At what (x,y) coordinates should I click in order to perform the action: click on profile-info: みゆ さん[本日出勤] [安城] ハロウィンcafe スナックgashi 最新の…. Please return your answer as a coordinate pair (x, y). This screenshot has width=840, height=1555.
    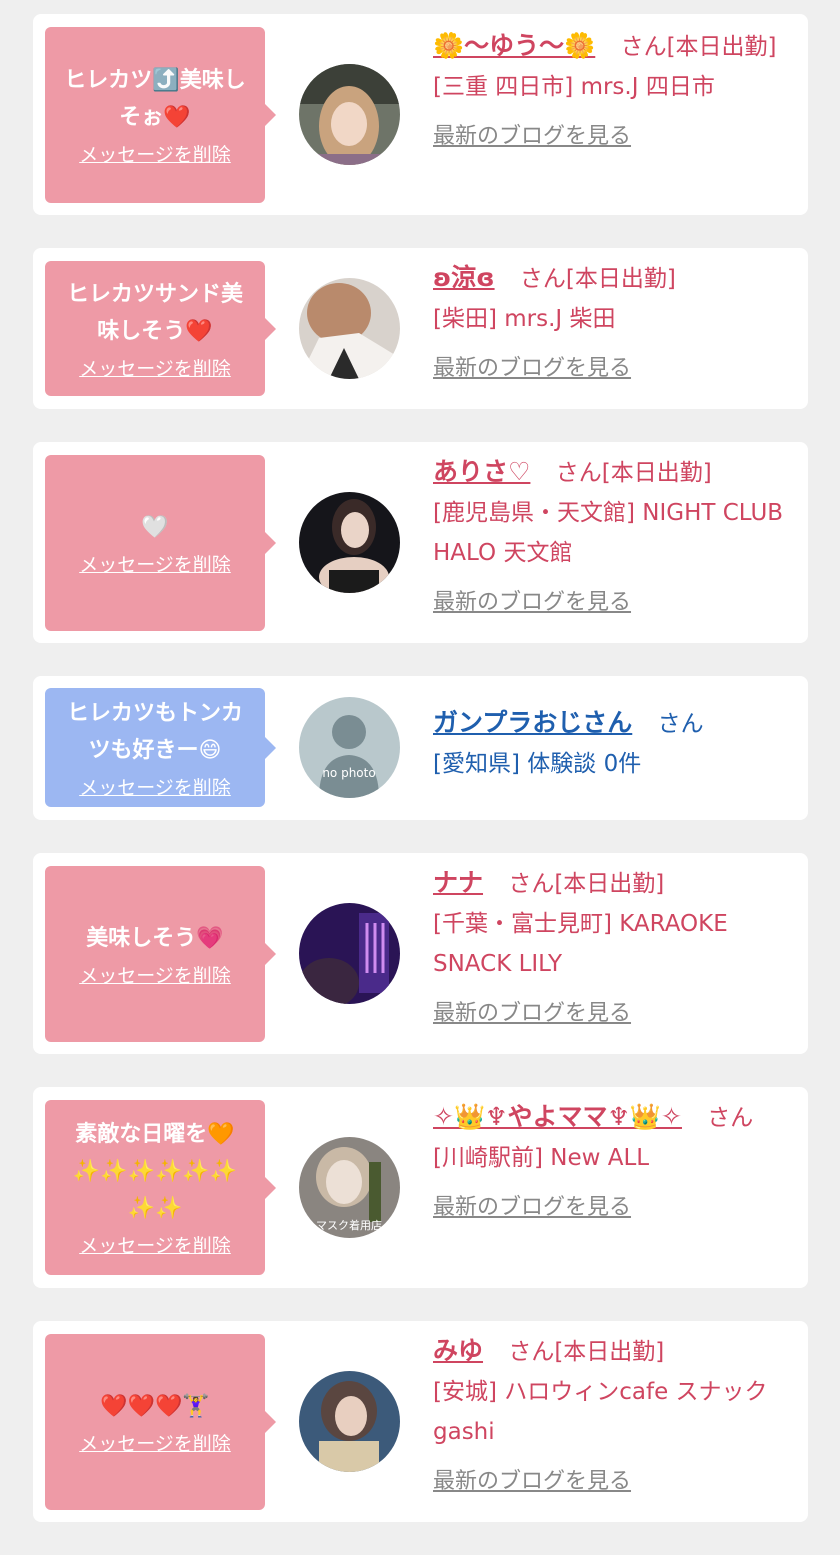
    Looking at the image, I should click on (613, 1416).